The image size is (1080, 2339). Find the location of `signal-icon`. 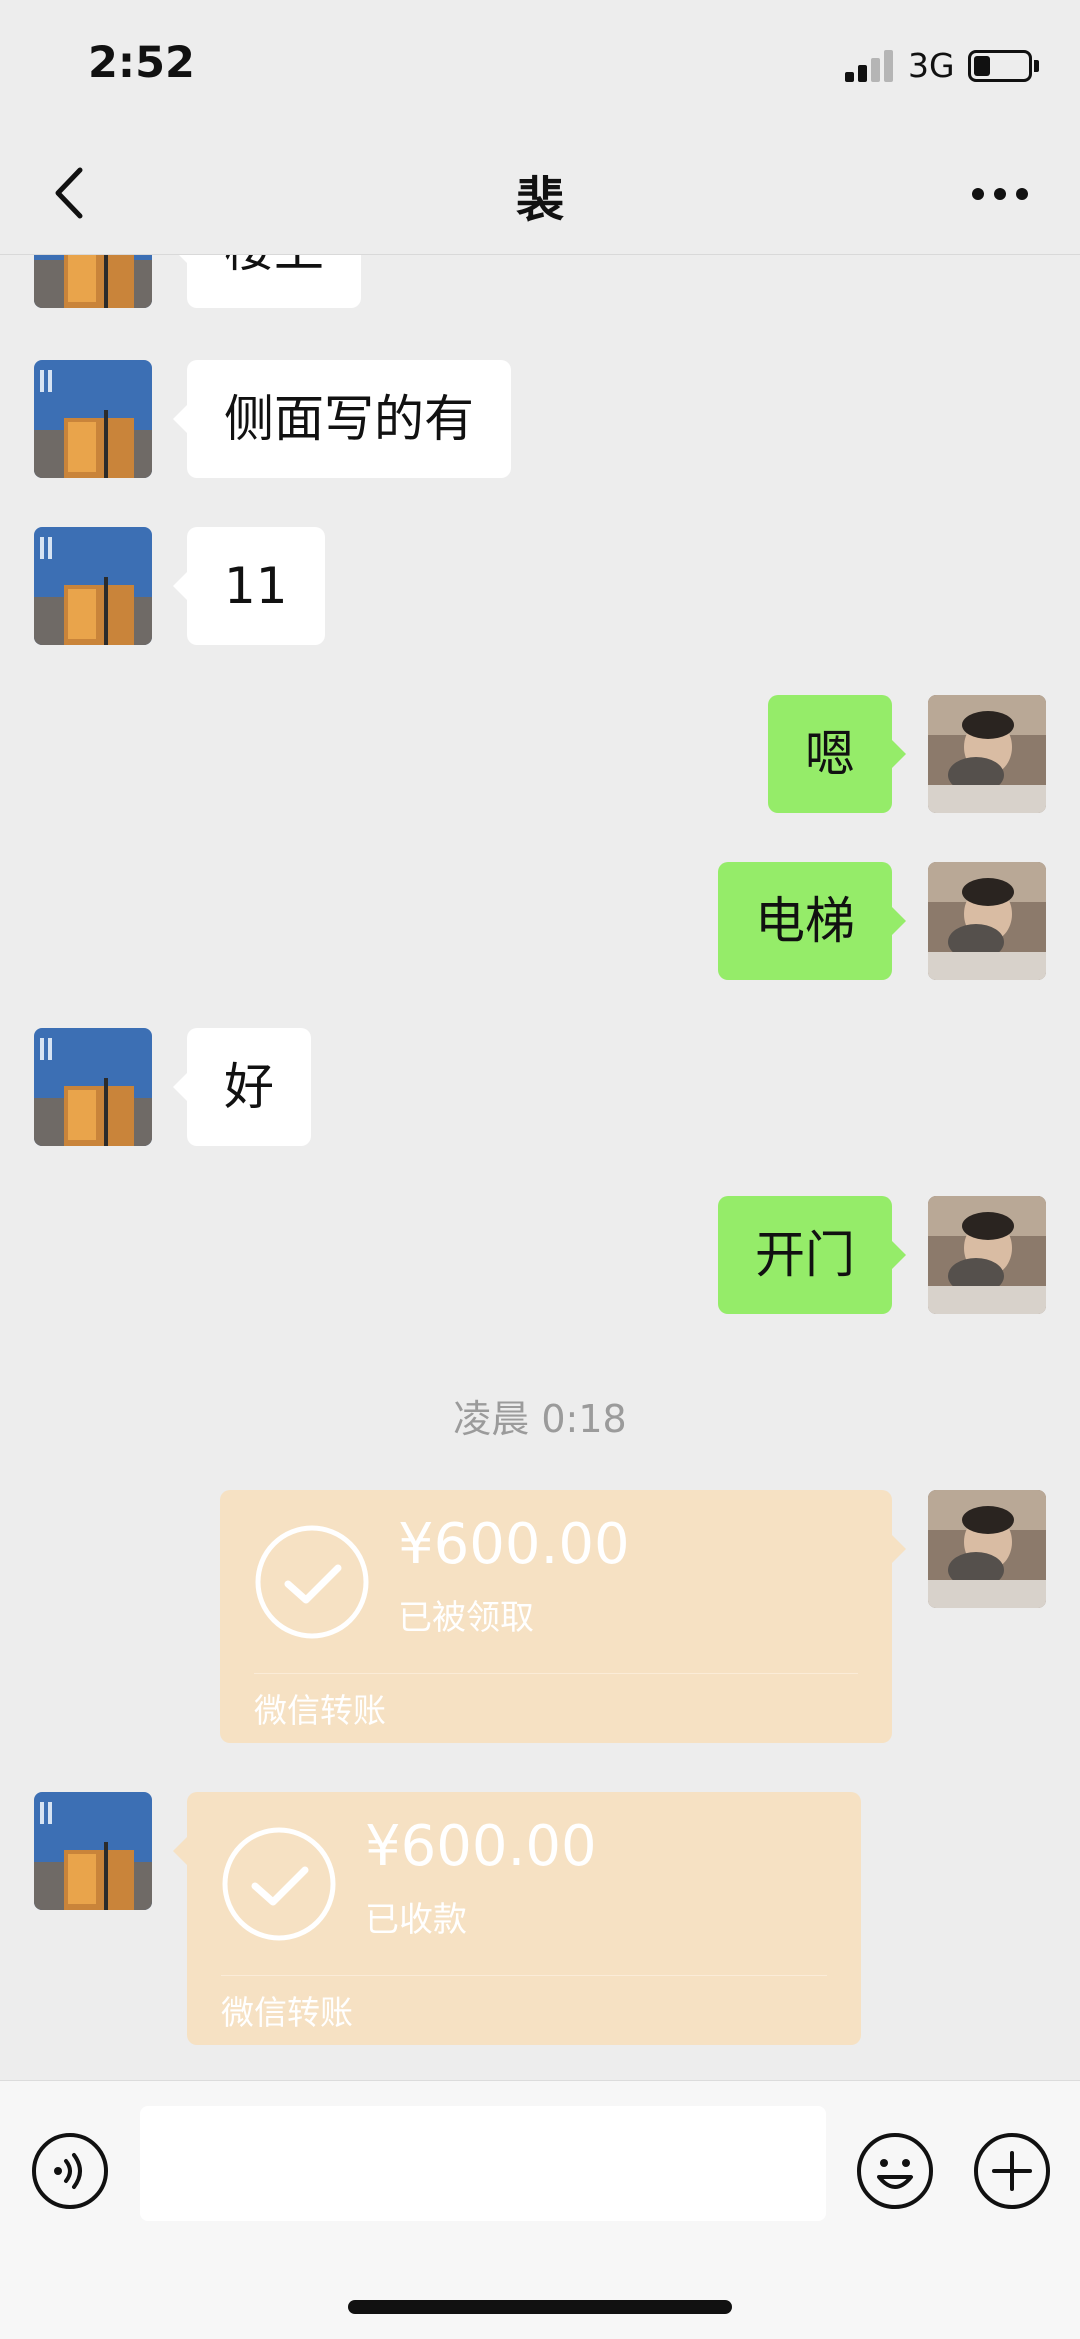

signal-icon is located at coordinates (870, 65).